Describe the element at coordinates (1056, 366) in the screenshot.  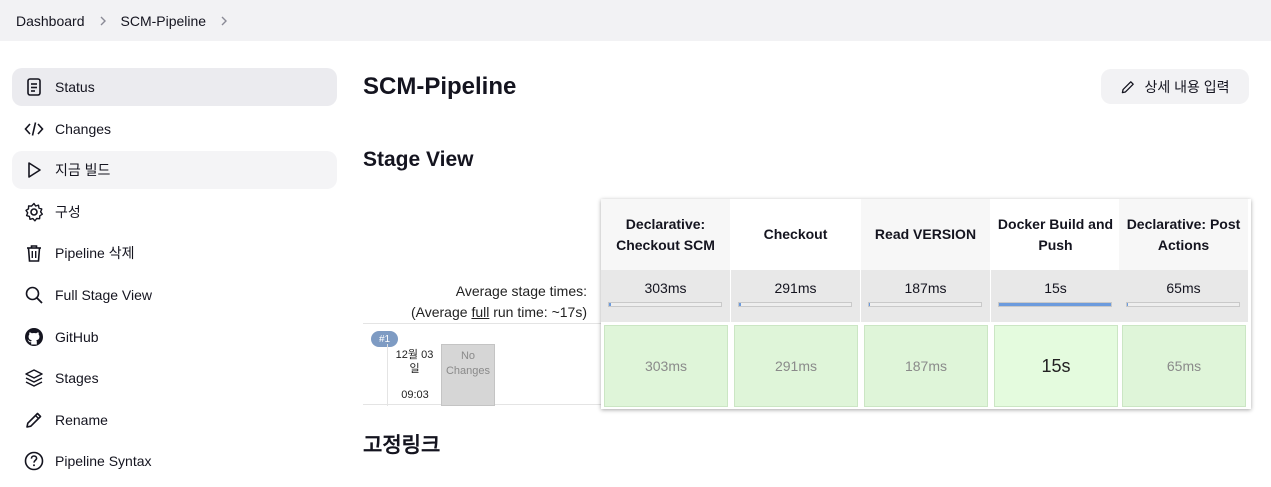
I see `stage-cell: 15s` at that location.